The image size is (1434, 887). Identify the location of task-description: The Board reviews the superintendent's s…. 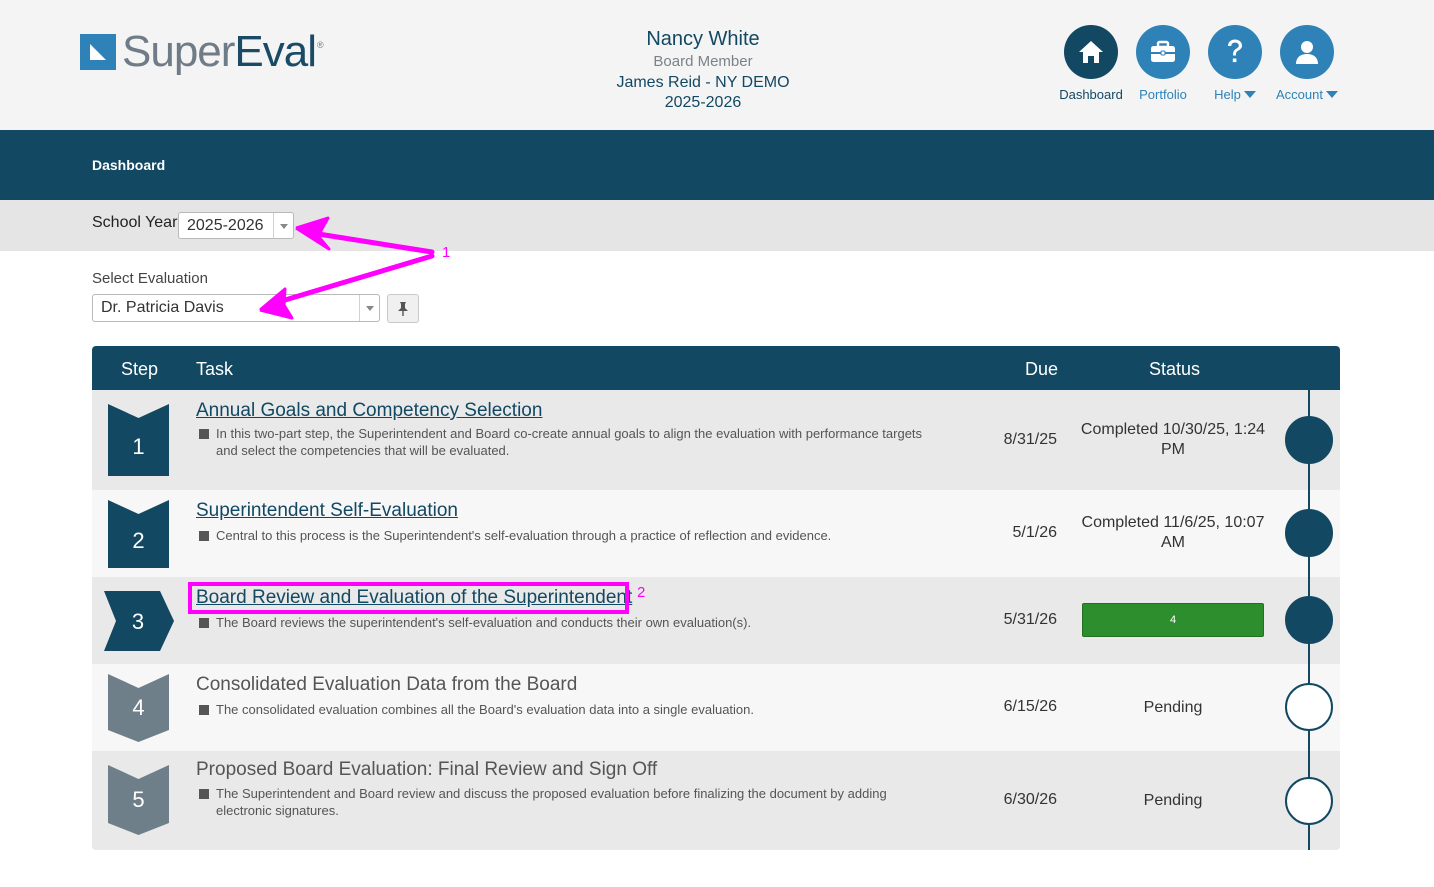
(566, 622).